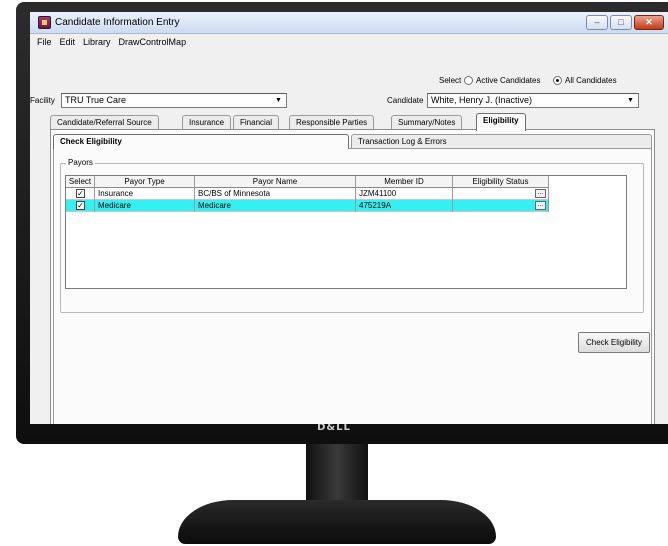  Describe the element at coordinates (508, 80) in the screenshot. I see `radio-active-candidates-label: Active Candidates` at that location.